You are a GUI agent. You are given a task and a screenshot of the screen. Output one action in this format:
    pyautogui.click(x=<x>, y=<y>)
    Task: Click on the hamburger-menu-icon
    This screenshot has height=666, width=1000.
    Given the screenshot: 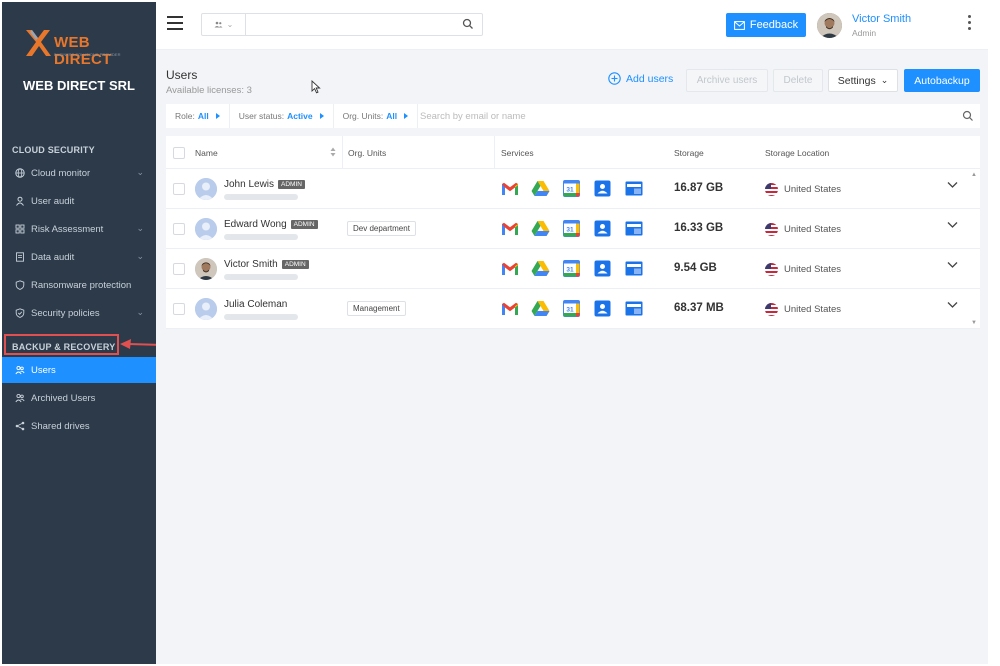 What is the action you would take?
    pyautogui.click(x=175, y=23)
    